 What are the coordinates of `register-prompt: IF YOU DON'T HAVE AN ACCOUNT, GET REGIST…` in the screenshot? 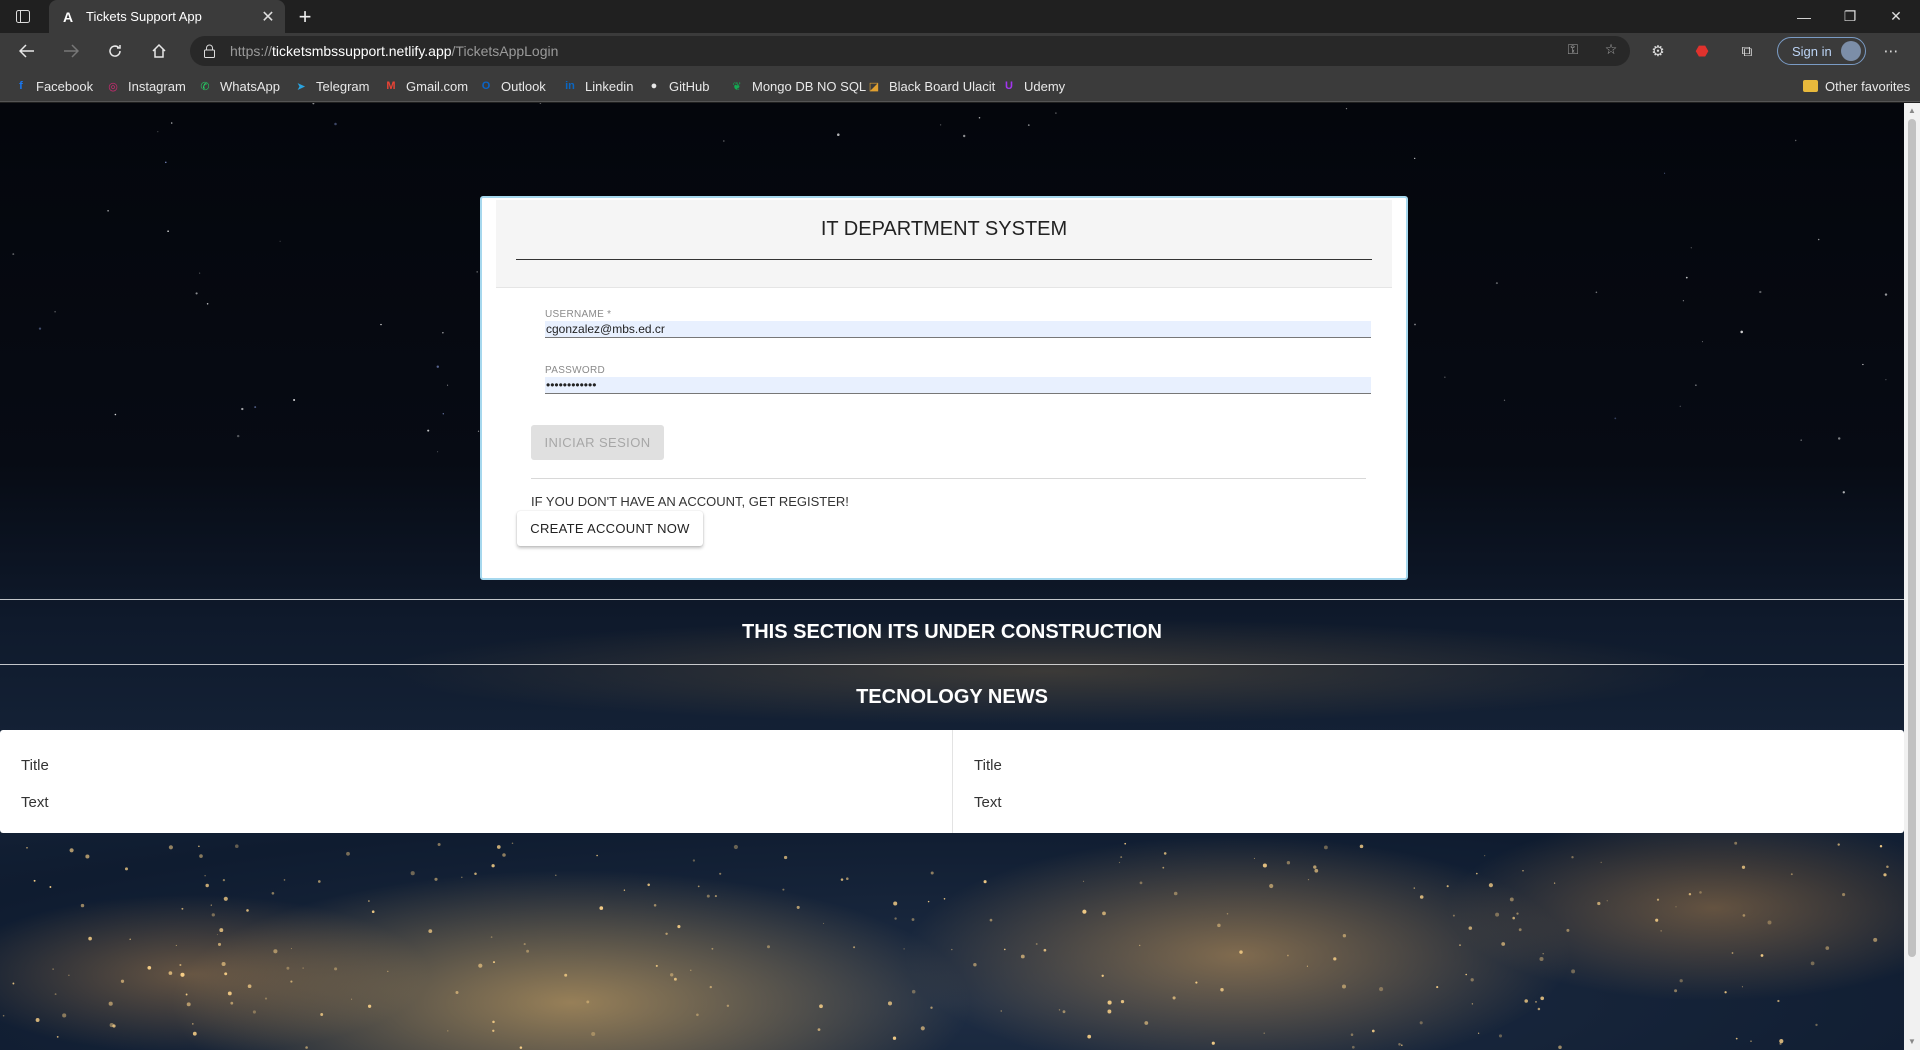 It's located at (690, 501).